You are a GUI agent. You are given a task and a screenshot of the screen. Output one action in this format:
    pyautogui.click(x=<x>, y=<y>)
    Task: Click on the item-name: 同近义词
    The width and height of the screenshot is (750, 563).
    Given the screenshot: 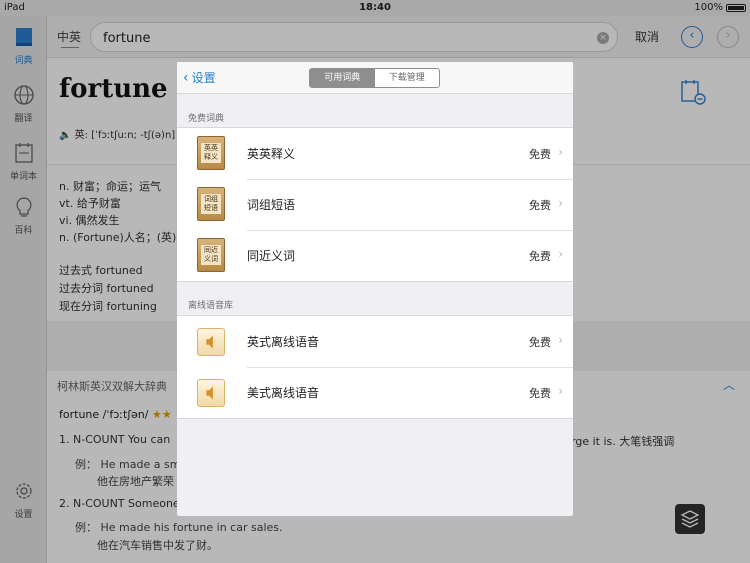 What is the action you would take?
    pyautogui.click(x=271, y=256)
    